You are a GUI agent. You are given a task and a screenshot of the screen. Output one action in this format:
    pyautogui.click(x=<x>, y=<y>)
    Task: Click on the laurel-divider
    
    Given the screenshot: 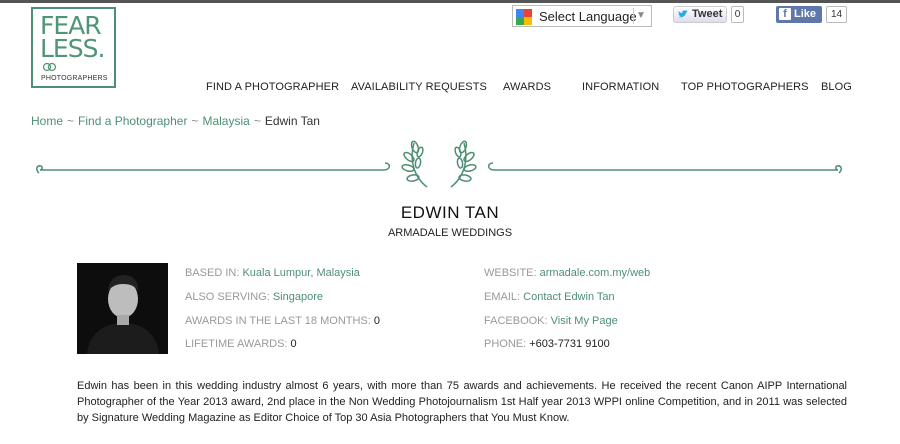 What is the action you would take?
    pyautogui.click(x=439, y=164)
    